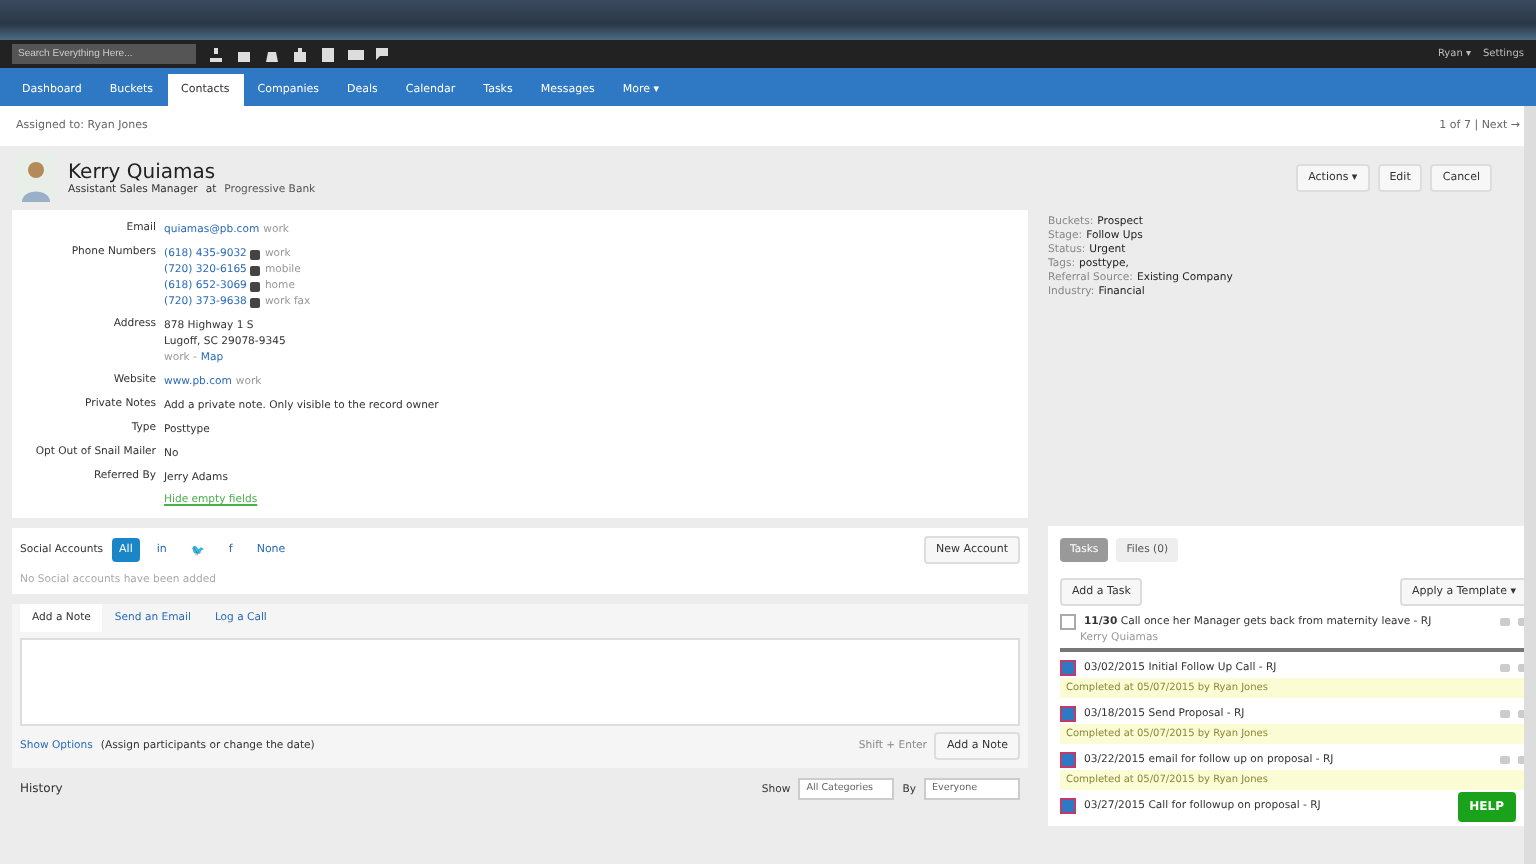 Image resolution: width=1536 pixels, height=864 pixels. I want to click on note-field, so click(520, 682).